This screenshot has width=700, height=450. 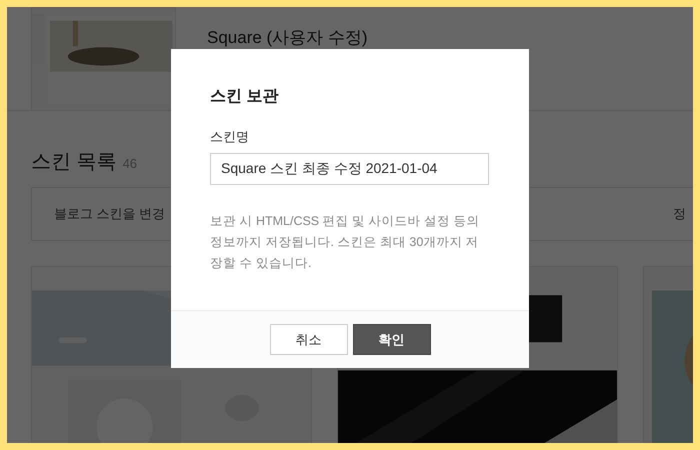 What do you see at coordinates (74, 162) in the screenshot?
I see `section-title: 스킨 목록` at bounding box center [74, 162].